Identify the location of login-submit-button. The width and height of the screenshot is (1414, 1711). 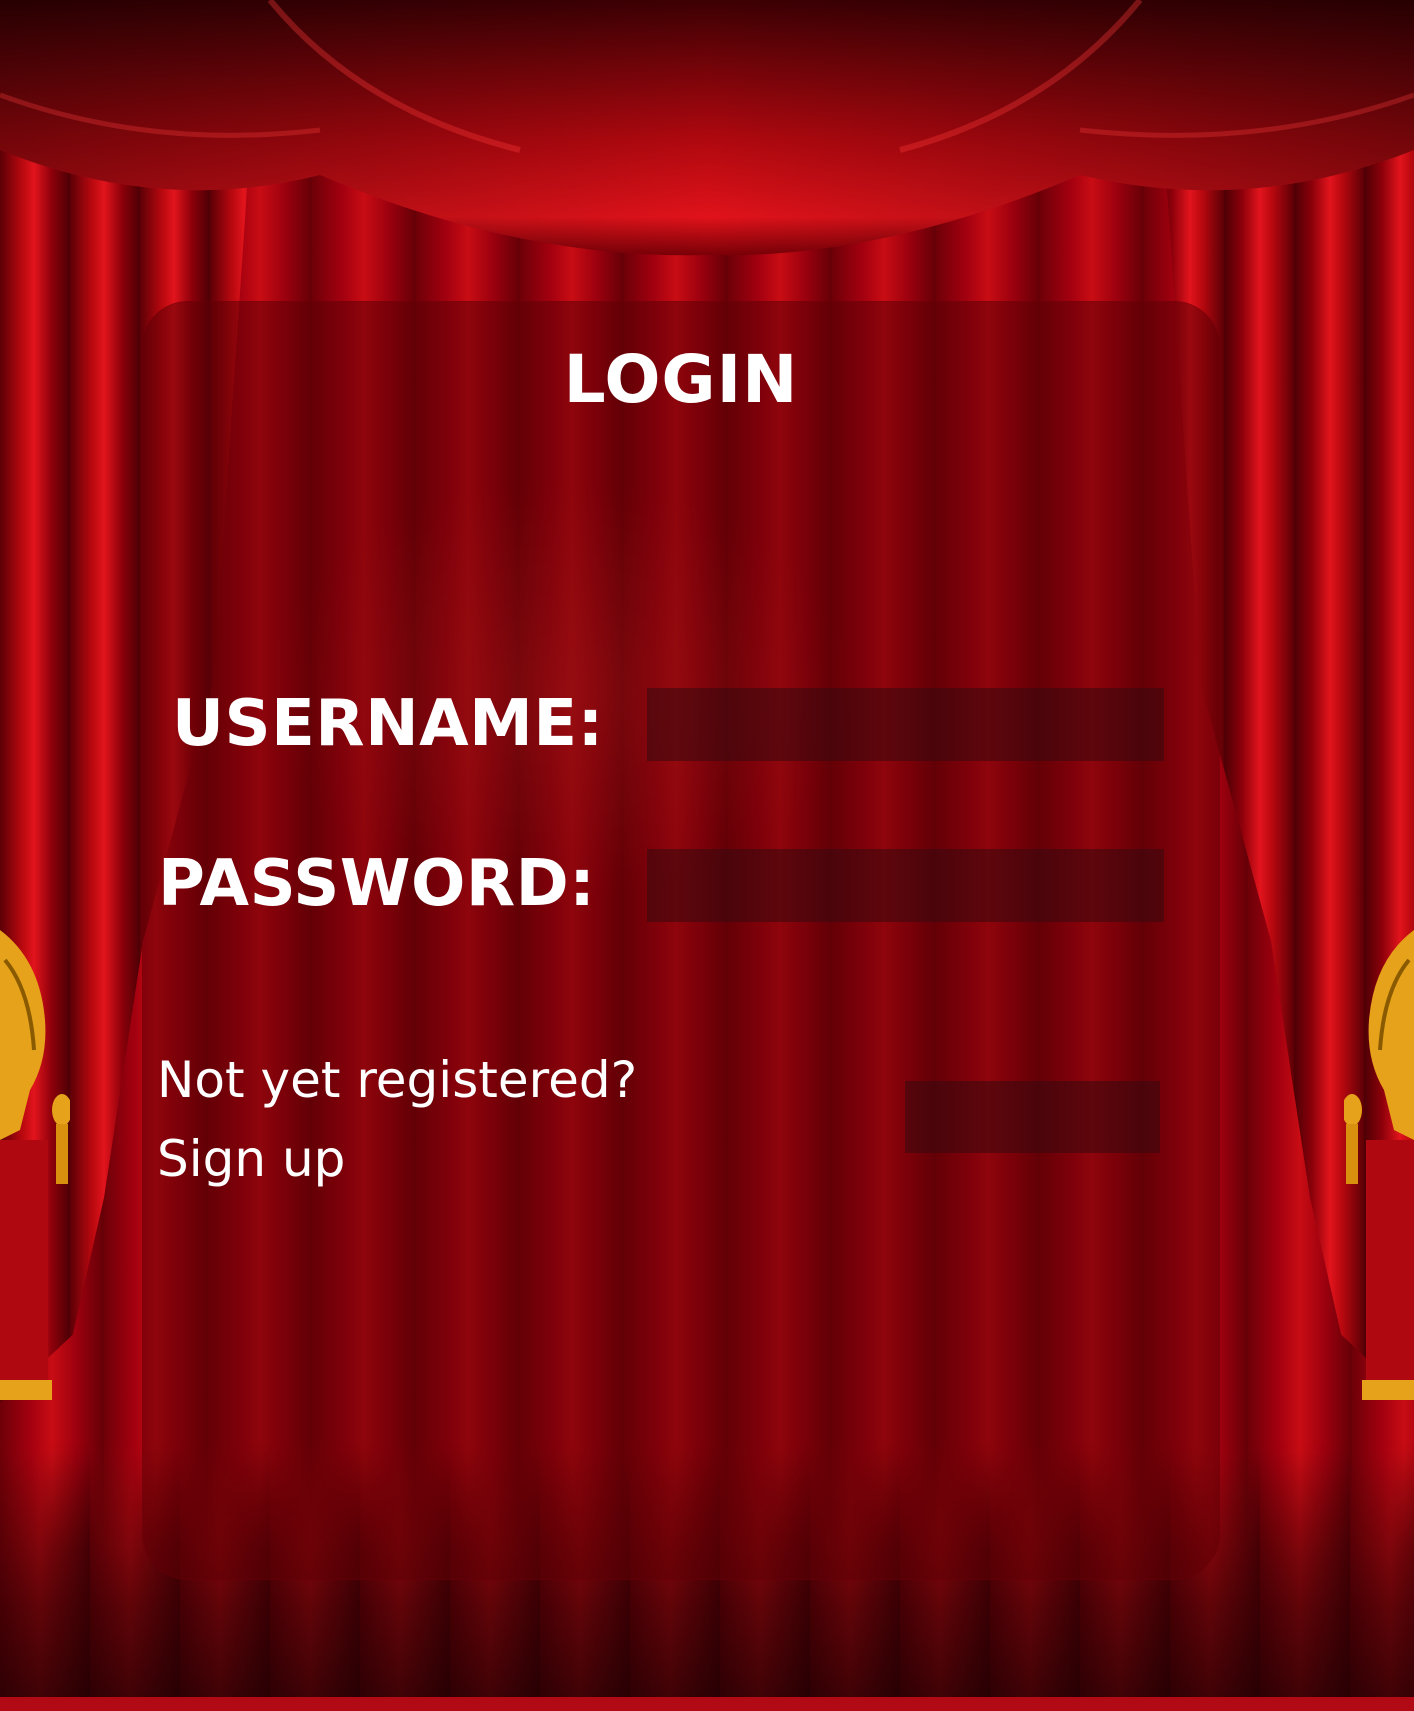
(1032, 1117).